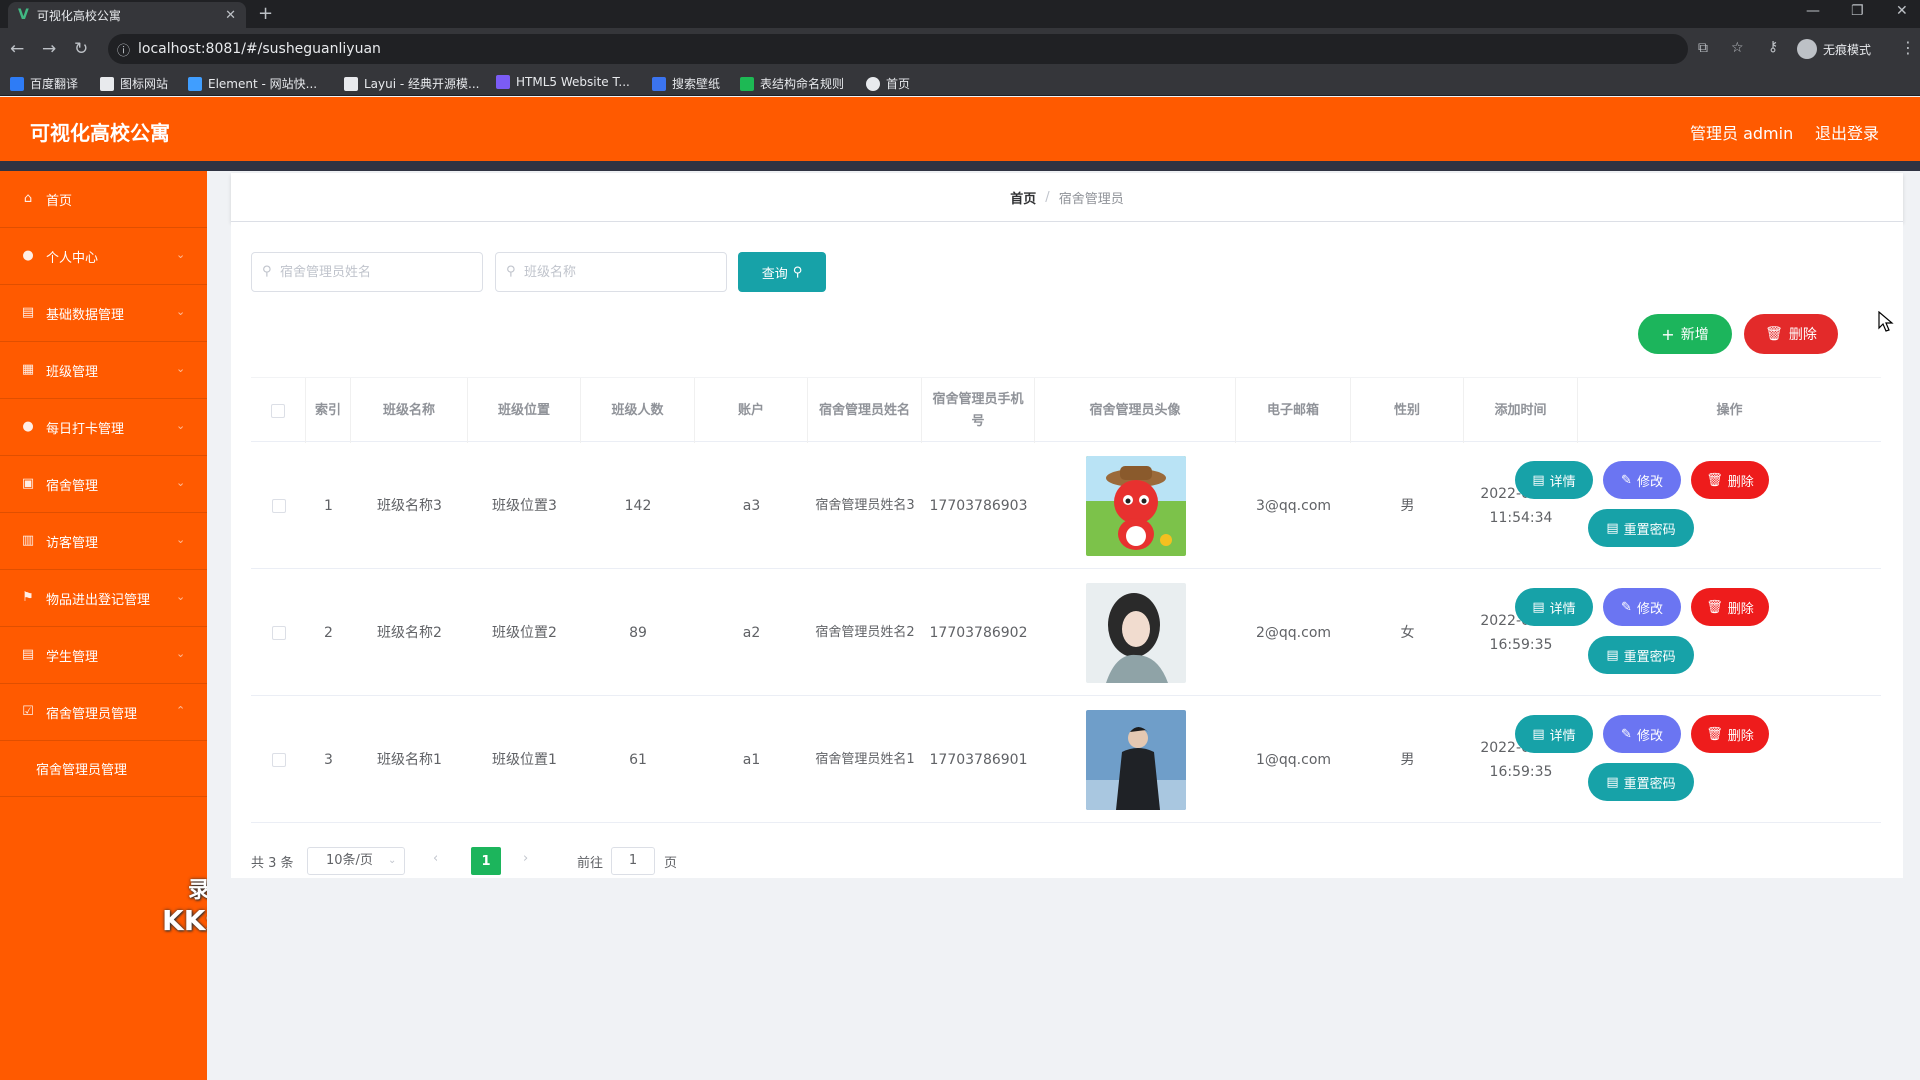 This screenshot has height=1080, width=1920. What do you see at coordinates (1668, 334) in the screenshot?
I see `plus-icon: +` at bounding box center [1668, 334].